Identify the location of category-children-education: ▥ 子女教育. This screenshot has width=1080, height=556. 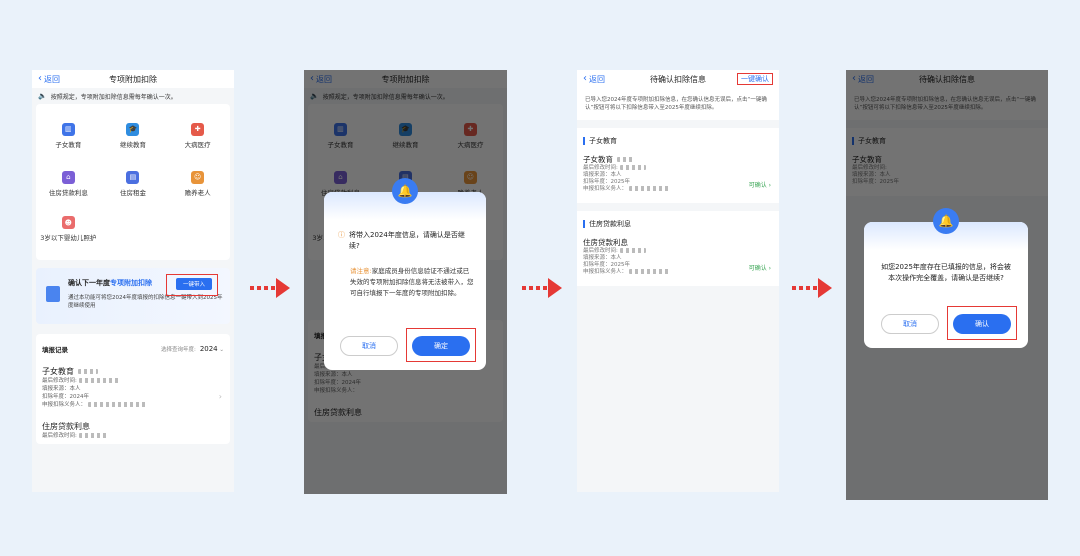
(68, 136).